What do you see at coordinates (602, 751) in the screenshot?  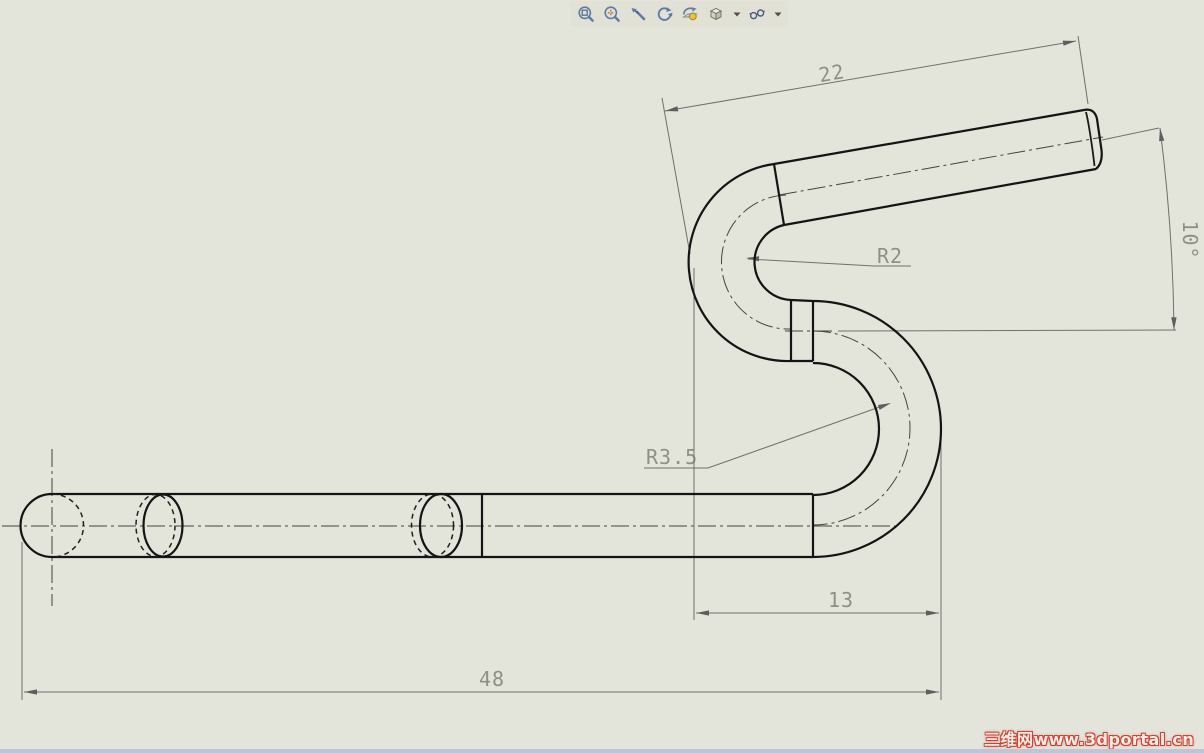 I see `window-bottom-edge` at bounding box center [602, 751].